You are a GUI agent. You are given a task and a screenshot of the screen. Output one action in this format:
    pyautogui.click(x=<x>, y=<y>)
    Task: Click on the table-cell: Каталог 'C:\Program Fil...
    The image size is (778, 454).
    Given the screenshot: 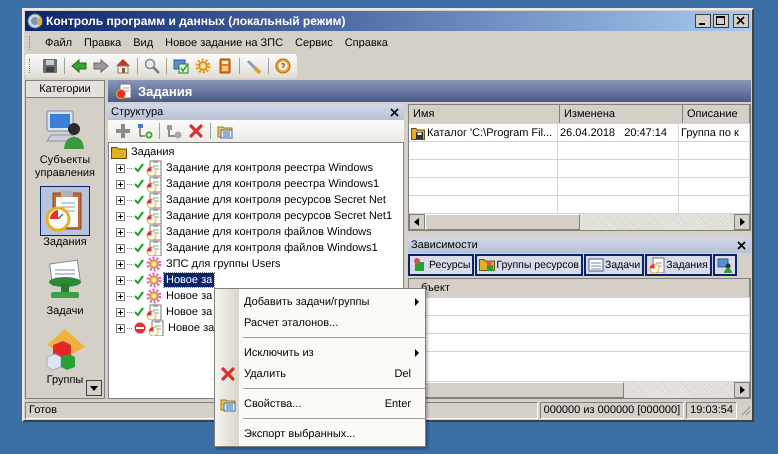 What is the action you would take?
    pyautogui.click(x=489, y=132)
    